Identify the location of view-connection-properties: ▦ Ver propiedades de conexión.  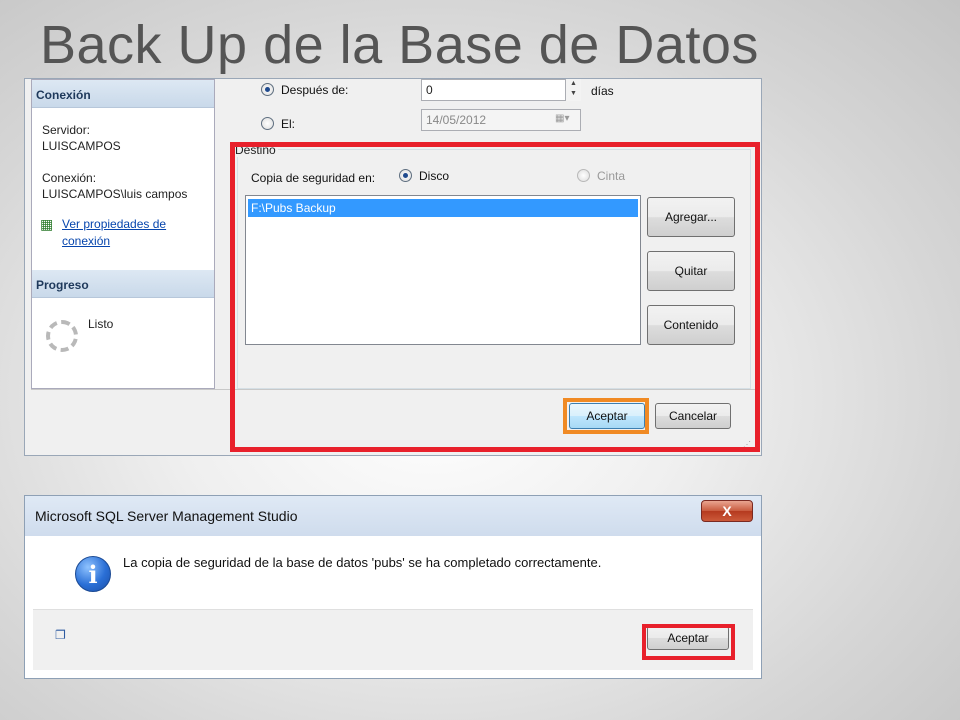
(123, 233).